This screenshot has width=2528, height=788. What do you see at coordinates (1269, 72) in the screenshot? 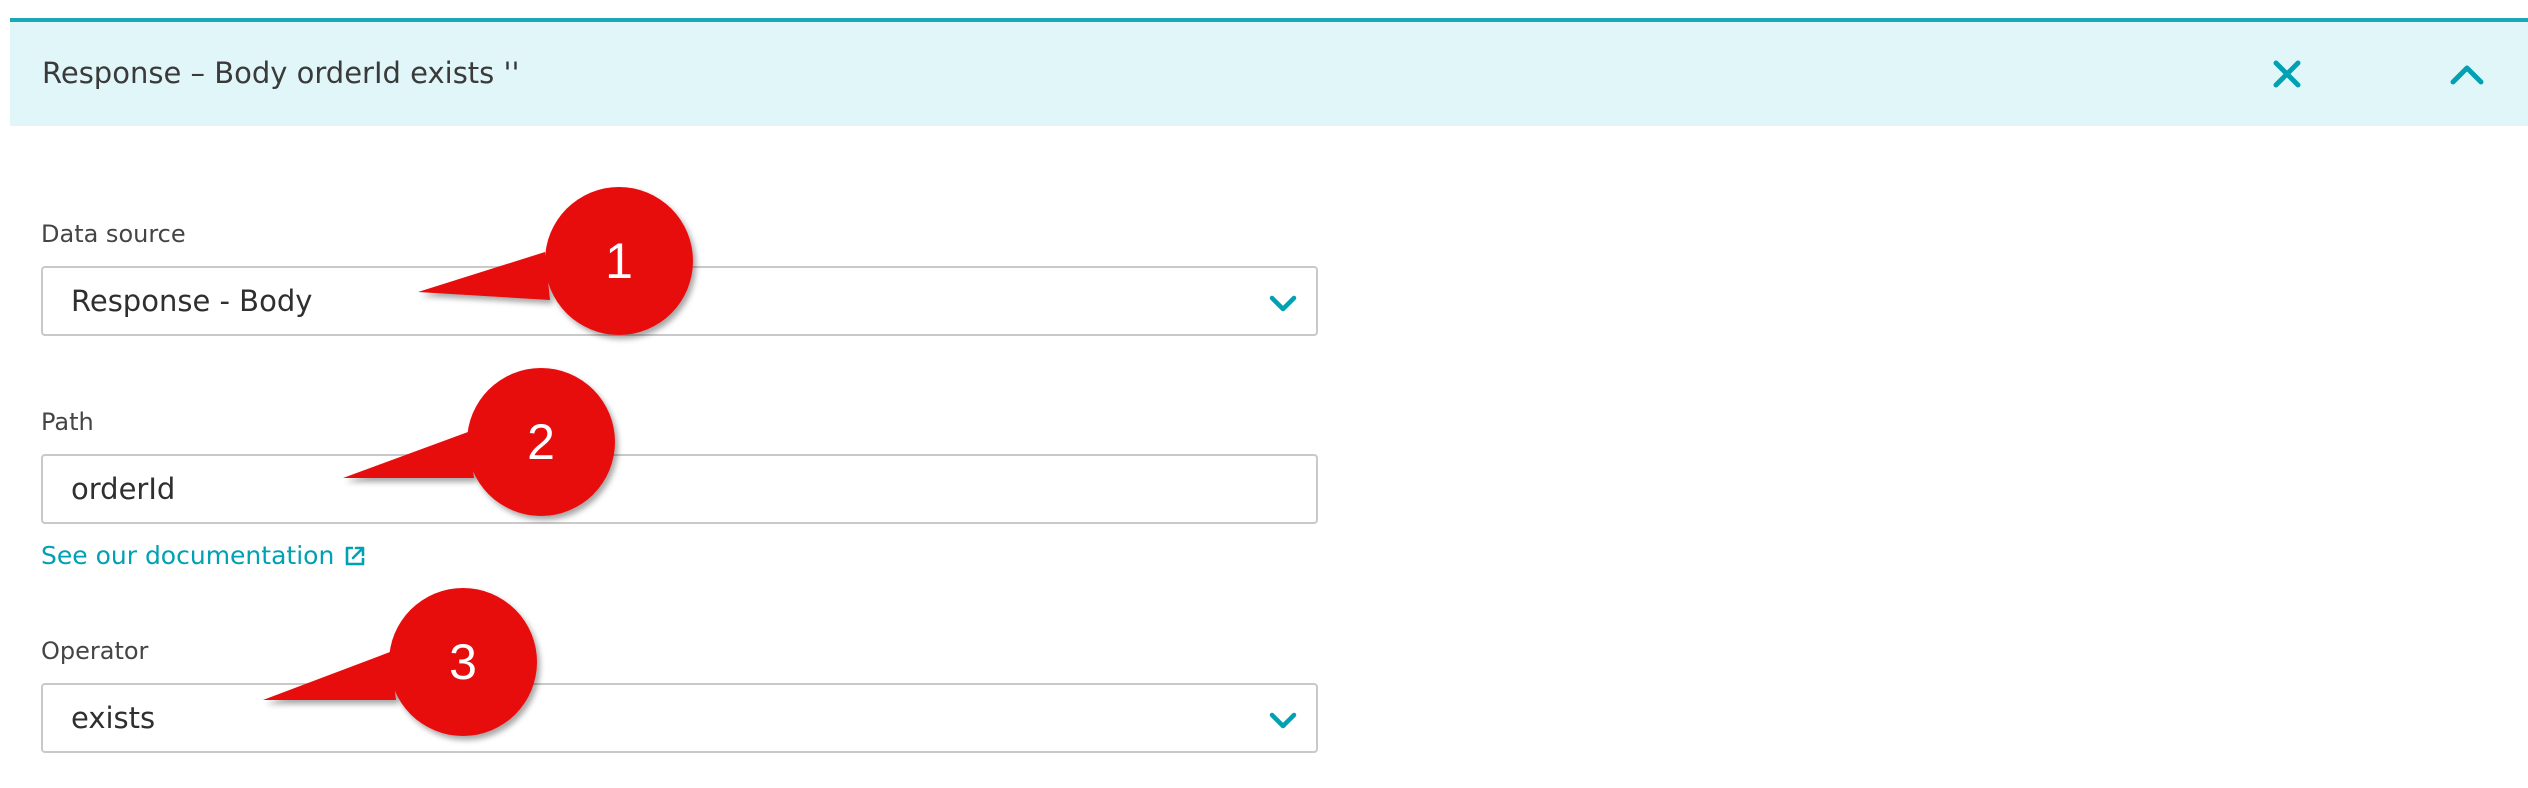
I see `section-header: Response – Body orderId exists ''` at bounding box center [1269, 72].